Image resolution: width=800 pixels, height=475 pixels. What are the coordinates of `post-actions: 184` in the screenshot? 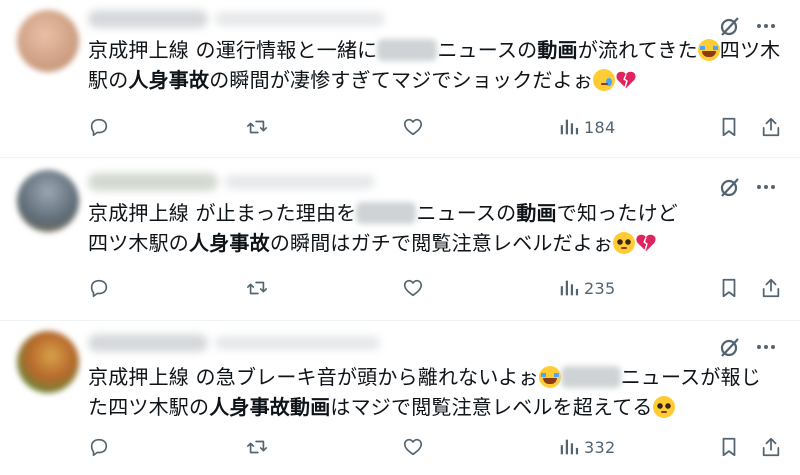 It's located at (438, 127).